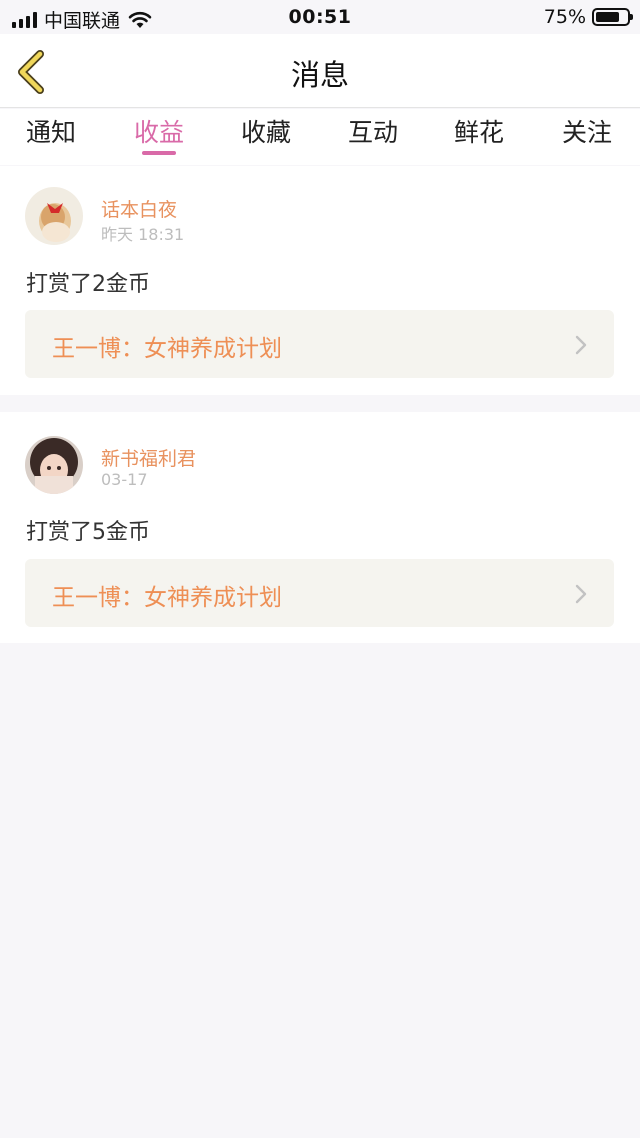 The image size is (640, 1138). Describe the element at coordinates (143, 234) in the screenshot. I see `message-time: 昨天 18:31` at that location.